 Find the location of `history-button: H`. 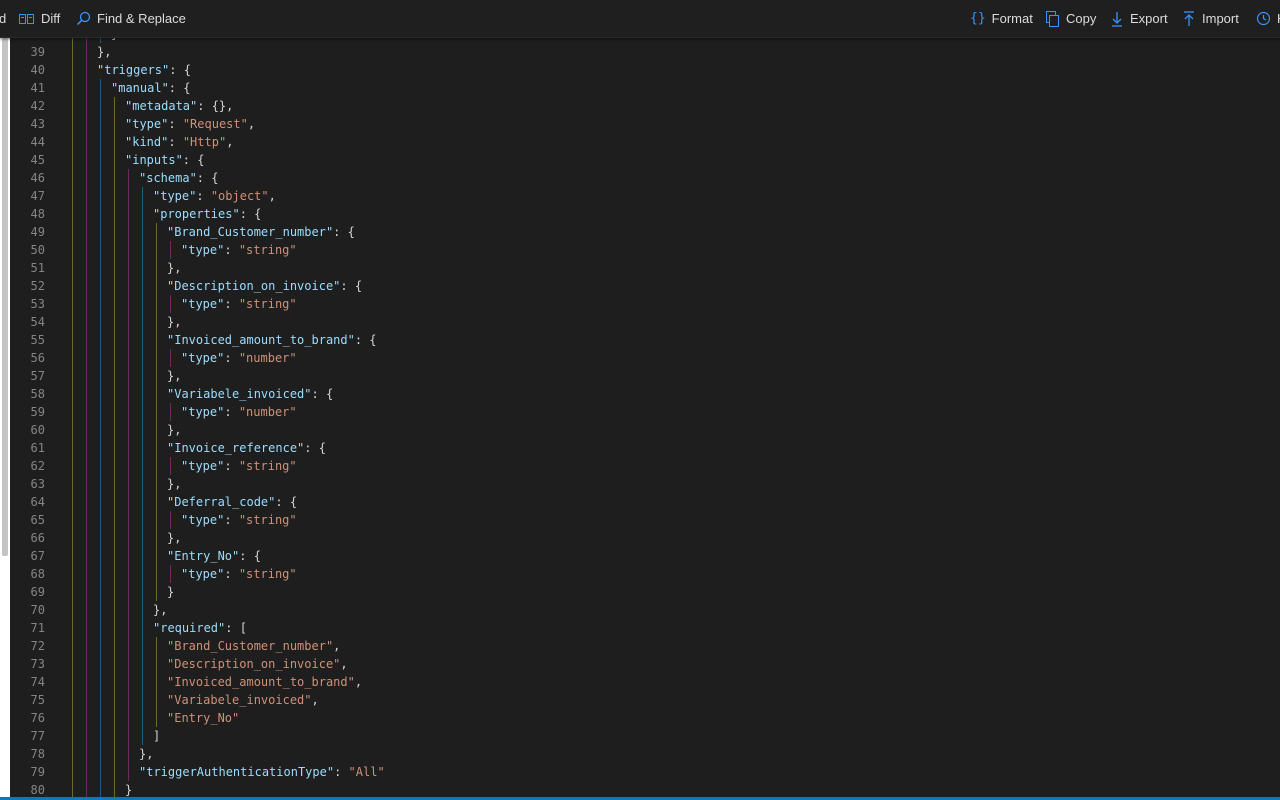

history-button: H is located at coordinates (1268, 18).